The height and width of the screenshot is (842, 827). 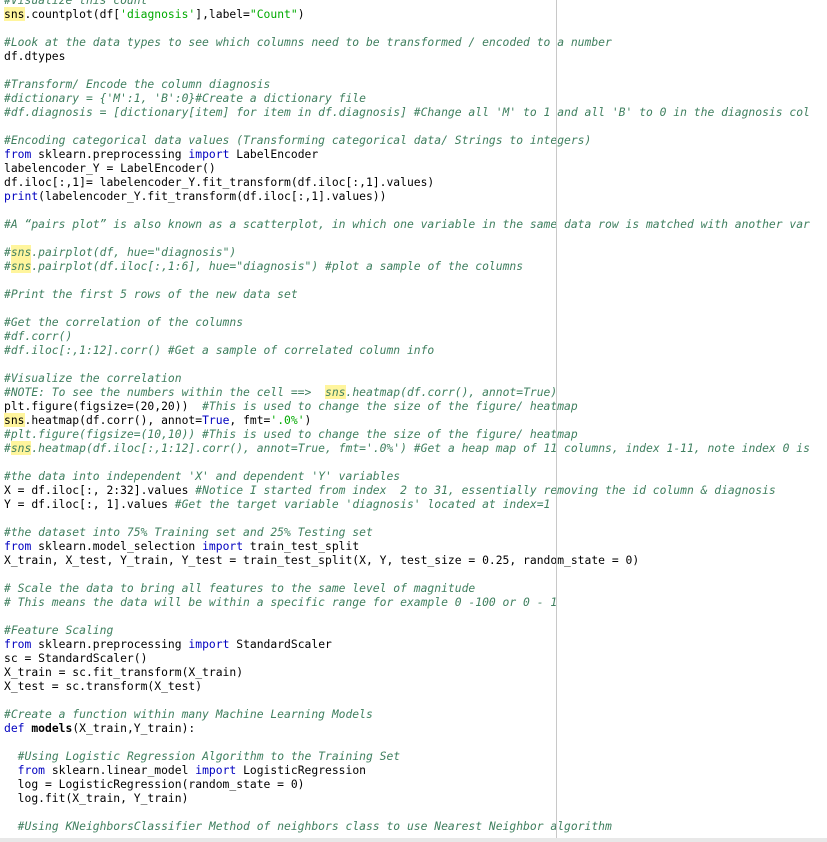 What do you see at coordinates (100, 490) in the screenshot?
I see `code-token: X = df.iloc[:, 2:32].values` at bounding box center [100, 490].